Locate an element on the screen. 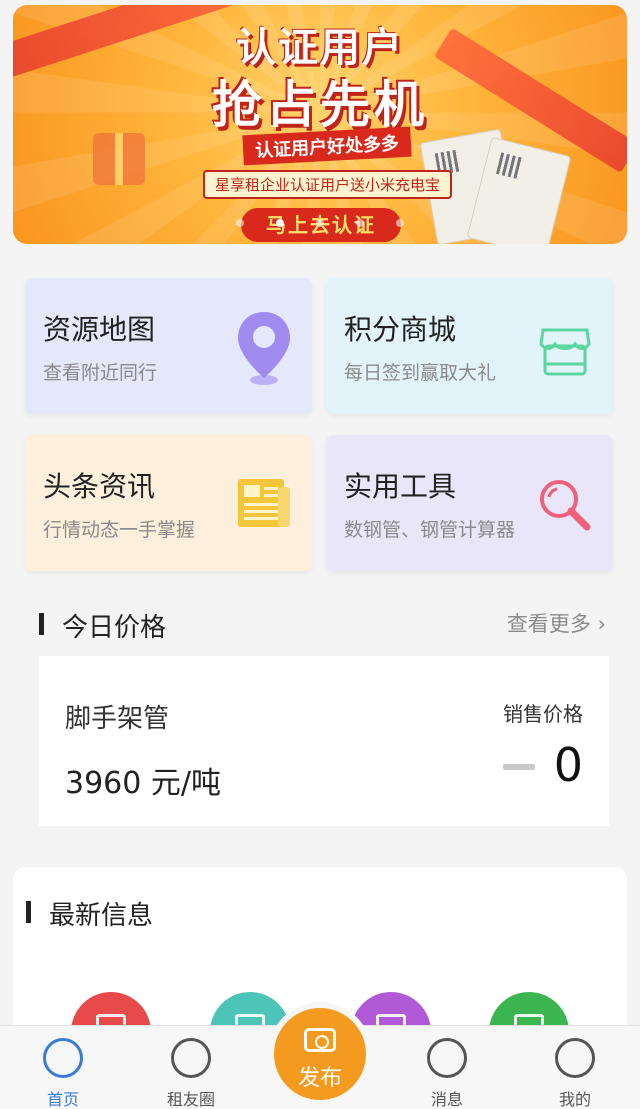 The image size is (640, 1109). price-card: 脚手架管 3960 元/吨 销售价格 0 is located at coordinates (324, 741).